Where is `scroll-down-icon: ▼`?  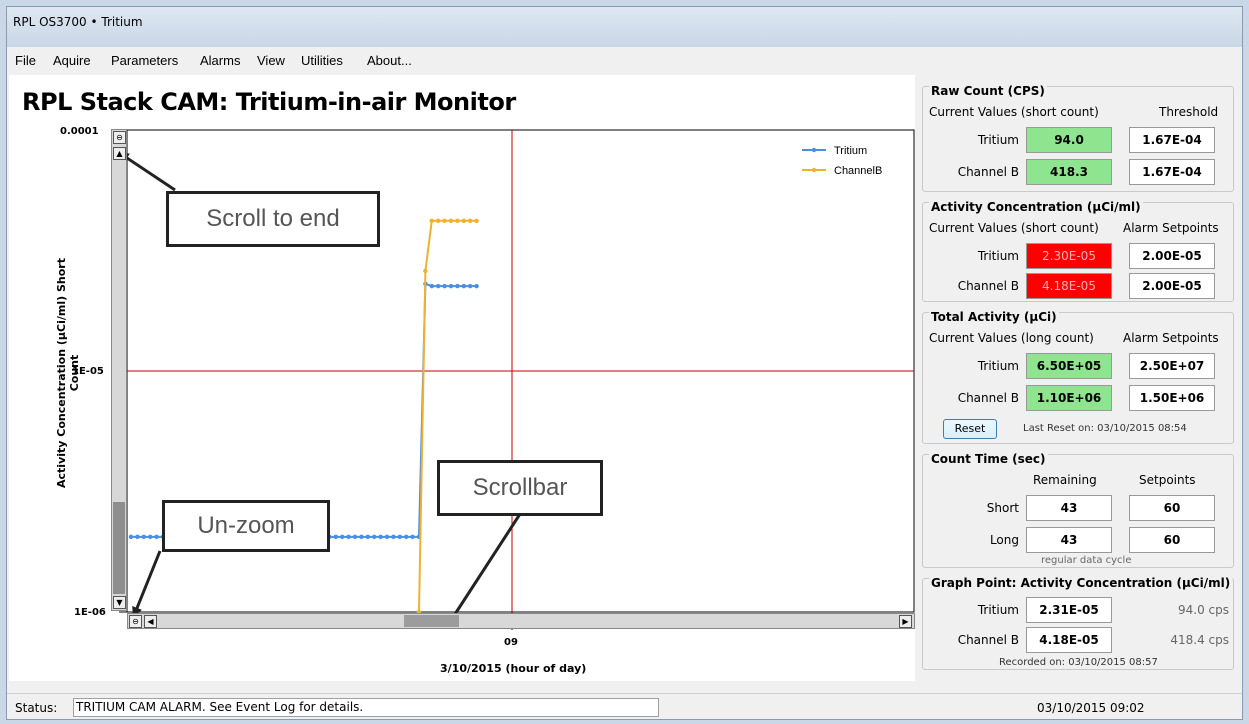 scroll-down-icon: ▼ is located at coordinates (119, 602).